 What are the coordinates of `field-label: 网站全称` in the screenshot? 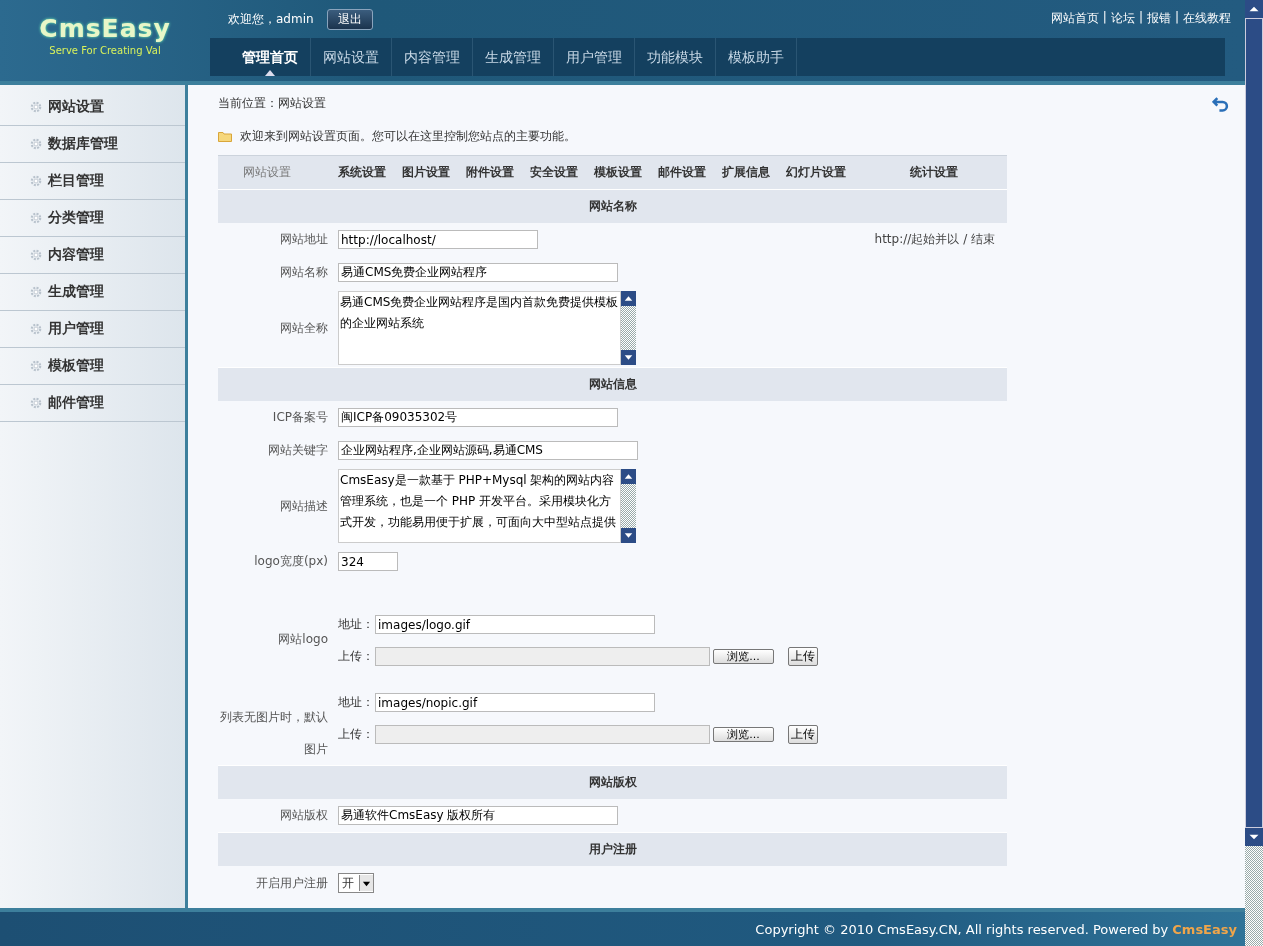 It's located at (304, 327).